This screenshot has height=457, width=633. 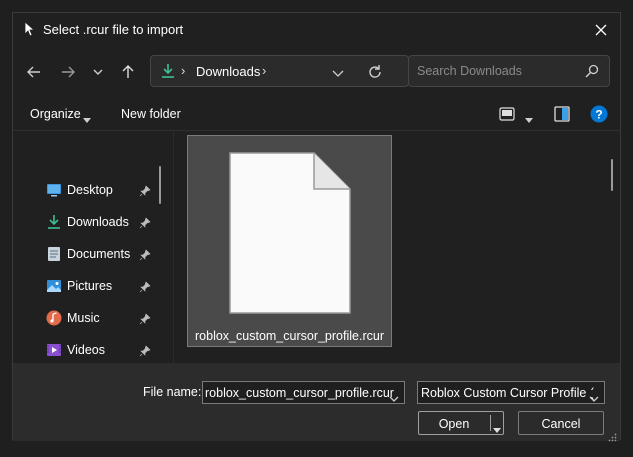 What do you see at coordinates (151, 114) in the screenshot?
I see `new-folder-button: New folder` at bounding box center [151, 114].